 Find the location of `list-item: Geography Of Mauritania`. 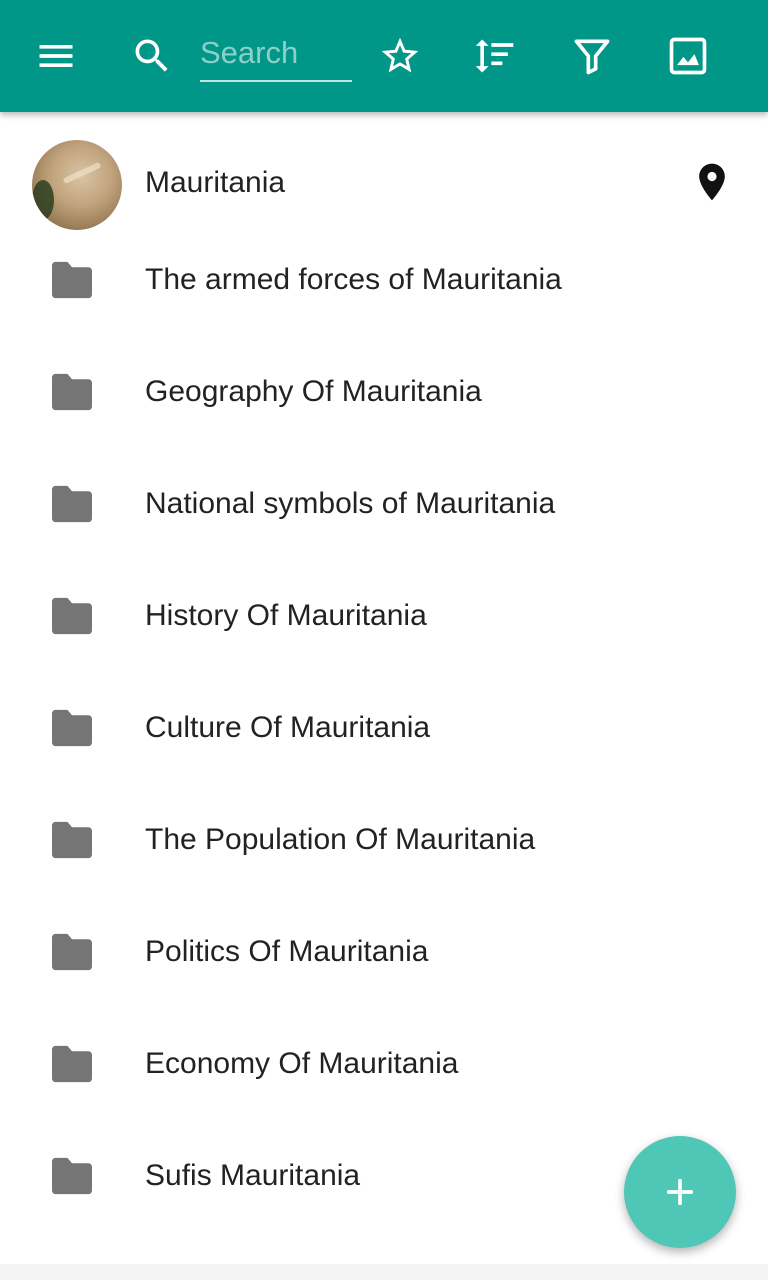

list-item: Geography Of Mauritania is located at coordinates (384, 392).